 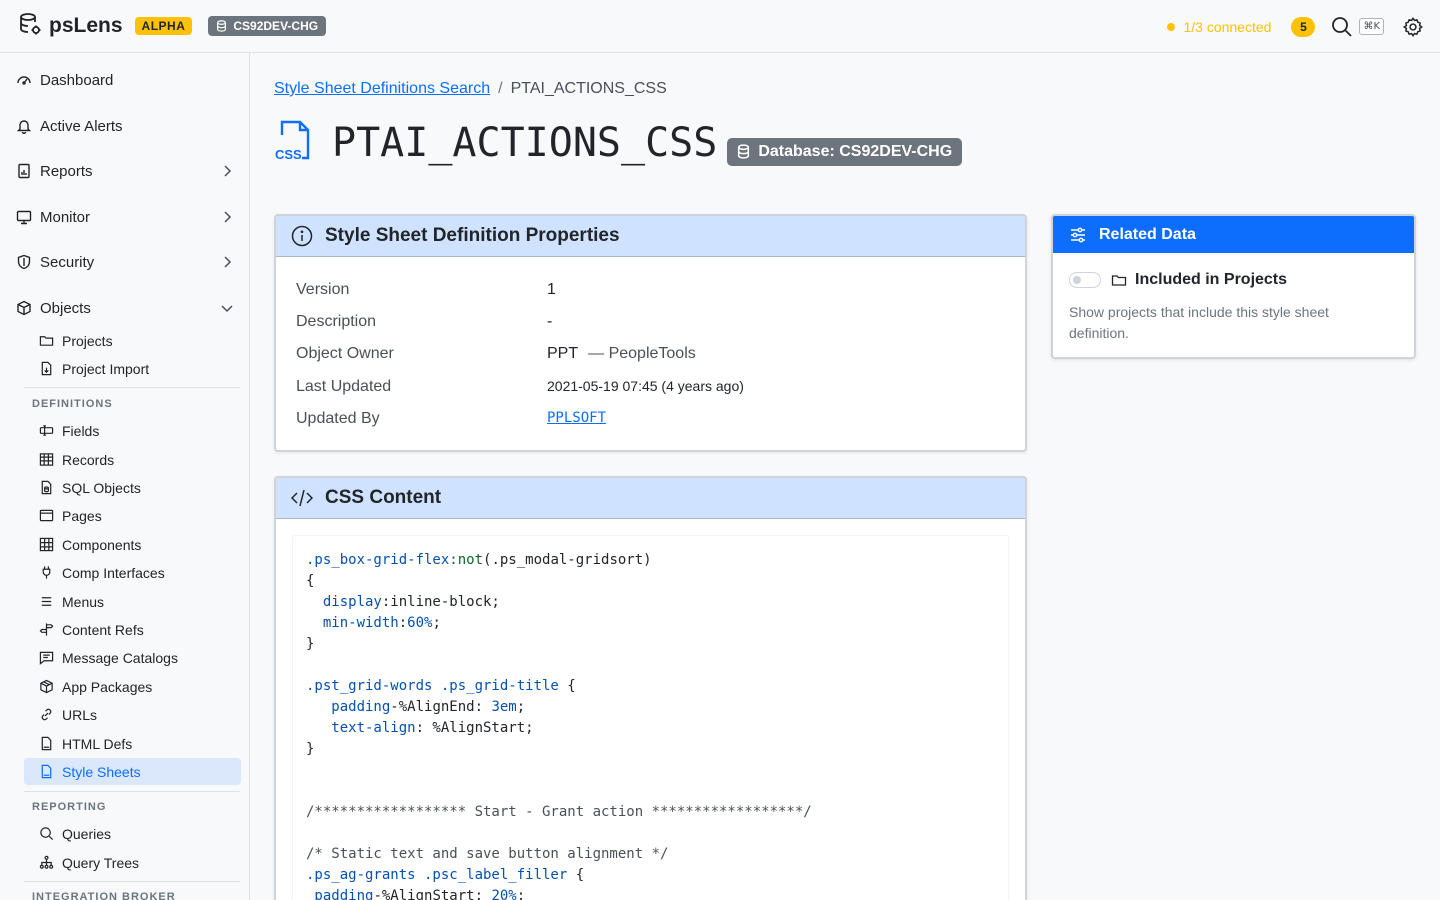 I want to click on sidebar-item-content-refs: Content Refs, so click(x=132, y=629).